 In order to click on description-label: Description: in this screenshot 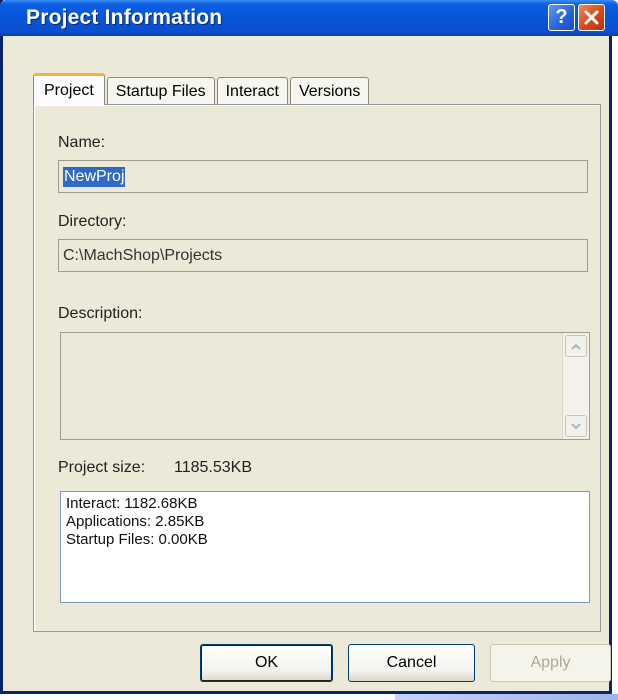, I will do `click(100, 313)`.